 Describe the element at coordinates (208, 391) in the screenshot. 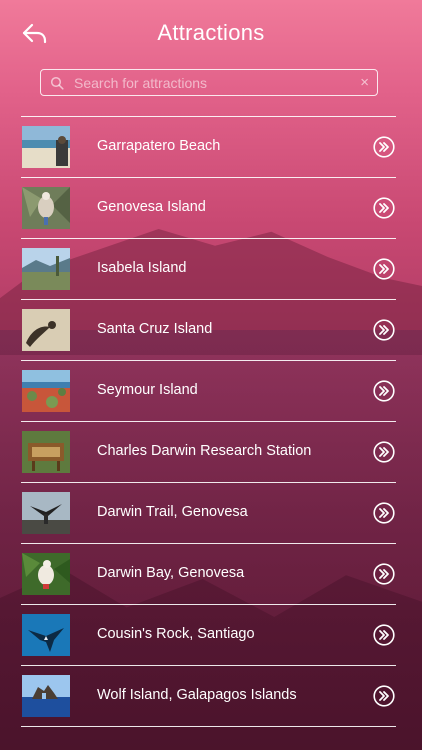

I see `list-item-seymour-island: Seymour Island` at that location.